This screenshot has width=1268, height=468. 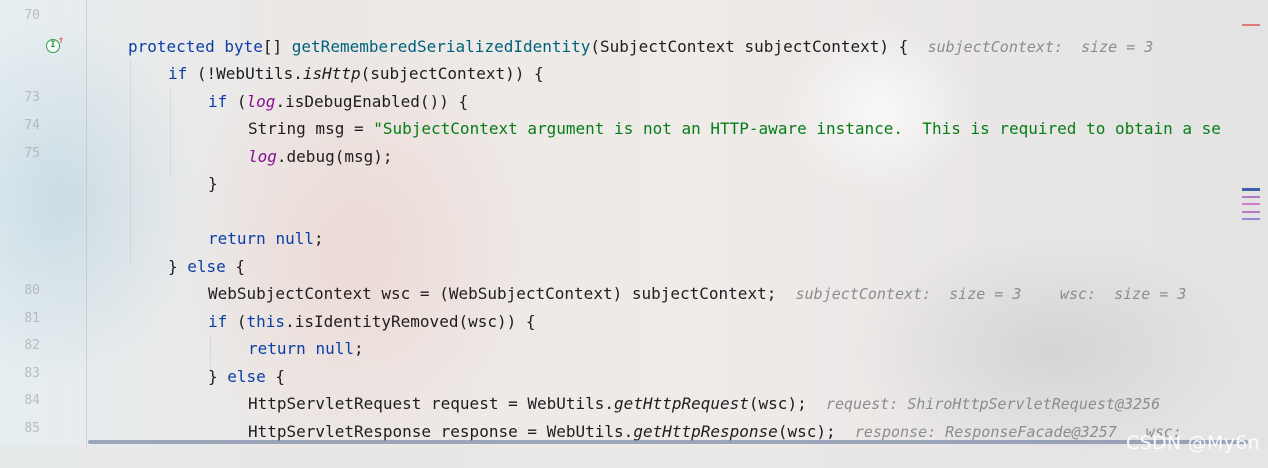 What do you see at coordinates (372, 101) in the screenshot?
I see `code-text: .isDebugEnabled()) {` at bounding box center [372, 101].